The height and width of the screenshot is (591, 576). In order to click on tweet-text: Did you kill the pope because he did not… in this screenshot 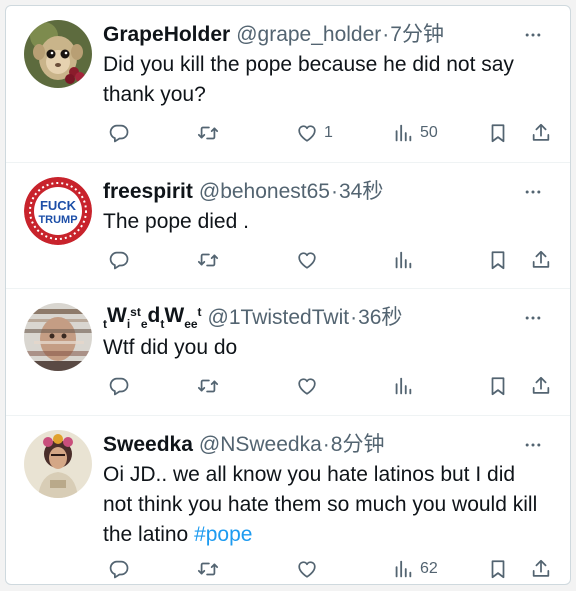, I will do `click(308, 79)`.